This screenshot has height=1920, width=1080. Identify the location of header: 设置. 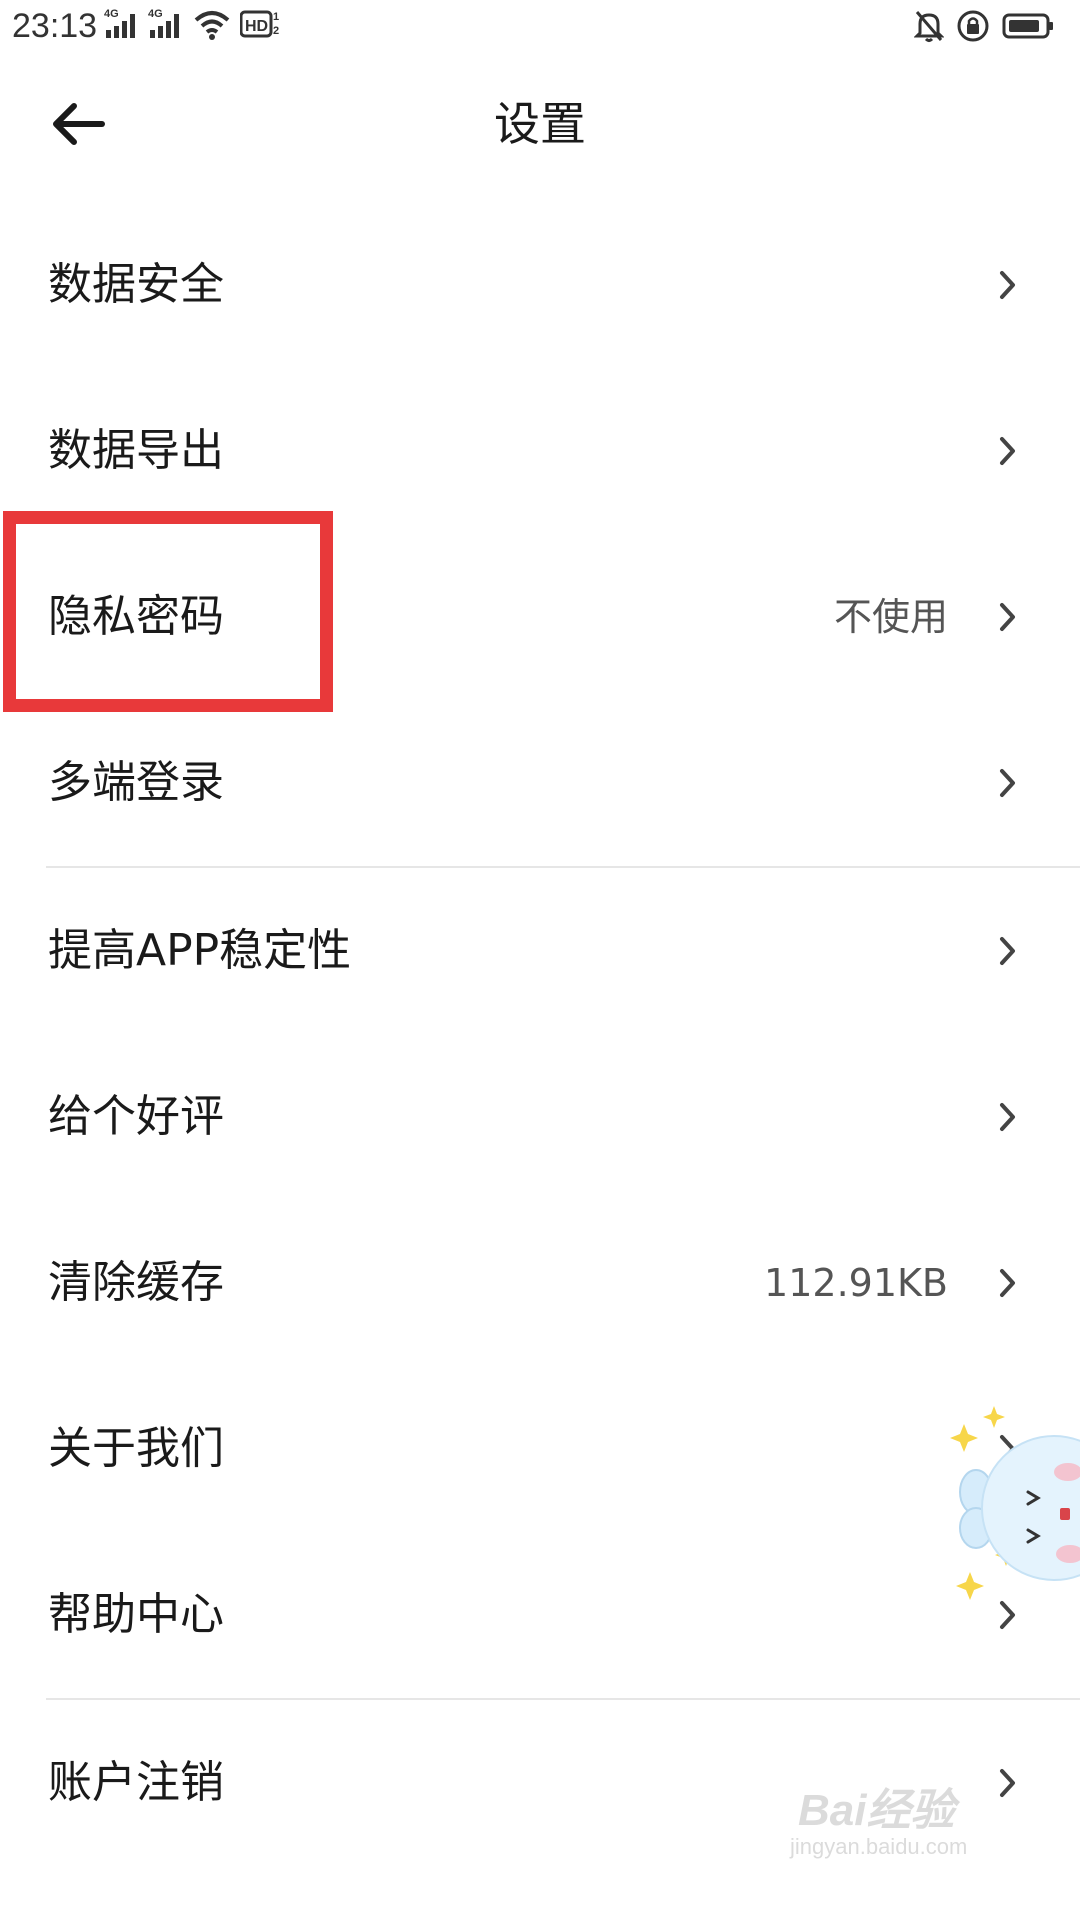
(540, 126).